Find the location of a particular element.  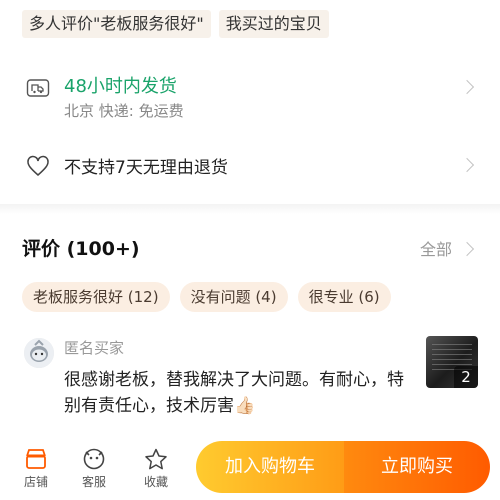

nav-shop: 店铺 is located at coordinates (36, 469).